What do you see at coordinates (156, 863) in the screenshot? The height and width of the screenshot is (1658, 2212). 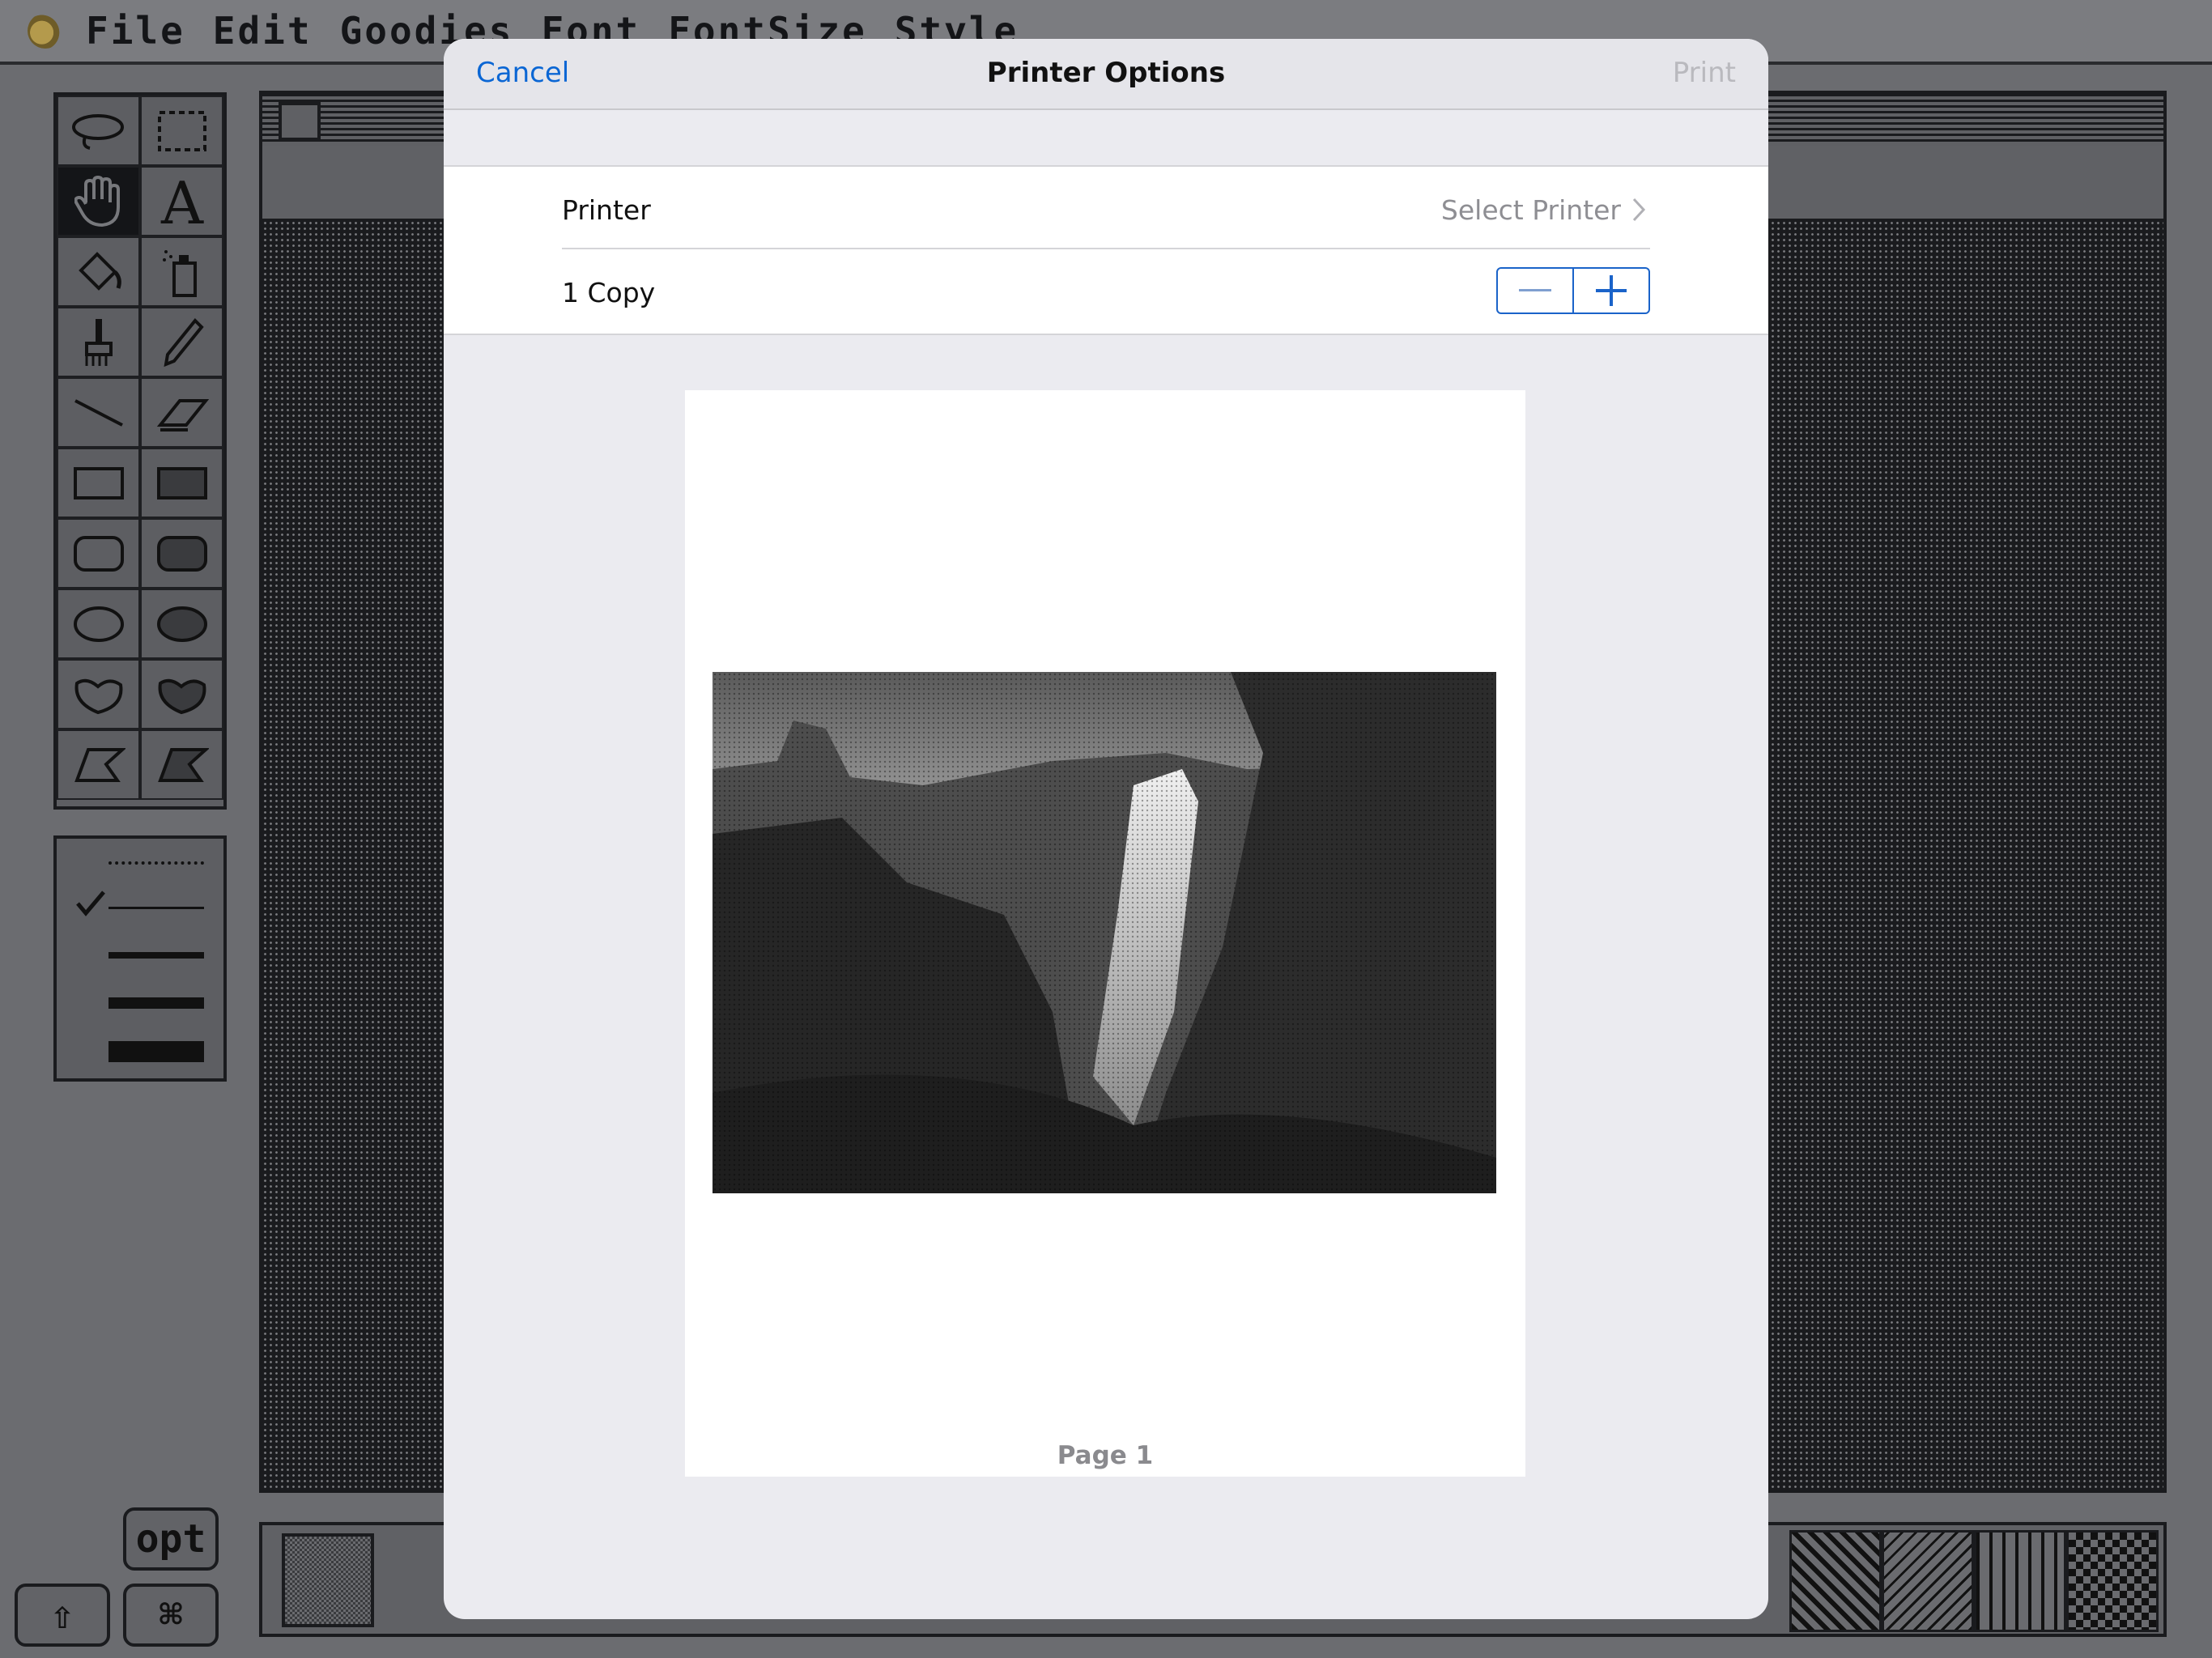 I see `line-width-dotted` at bounding box center [156, 863].